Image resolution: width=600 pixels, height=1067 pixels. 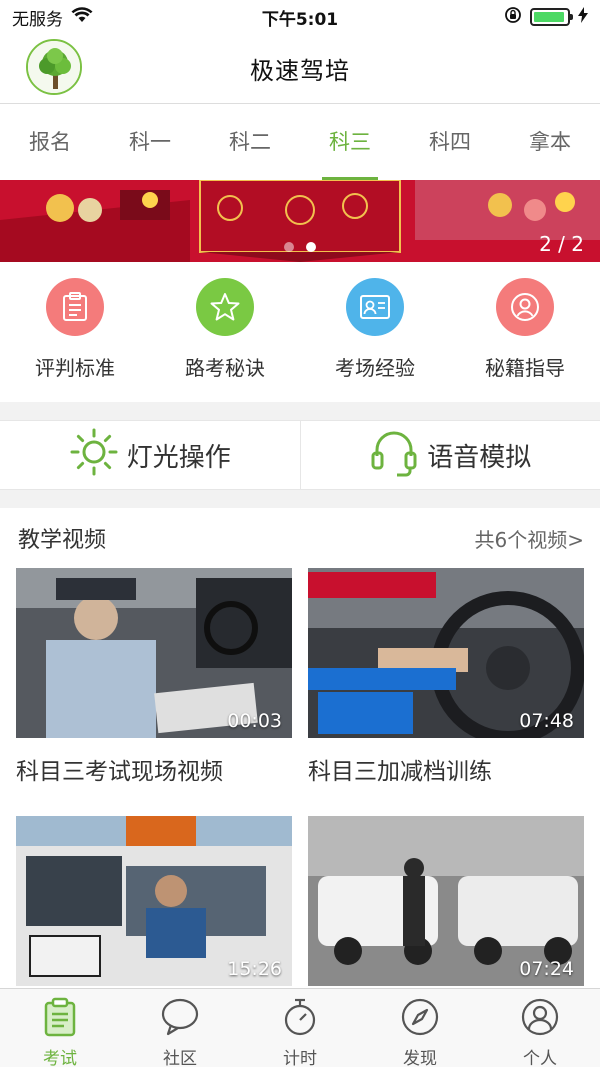 What do you see at coordinates (529, 538) in the screenshot?
I see `more-videos-link: 共6个视频>` at bounding box center [529, 538].